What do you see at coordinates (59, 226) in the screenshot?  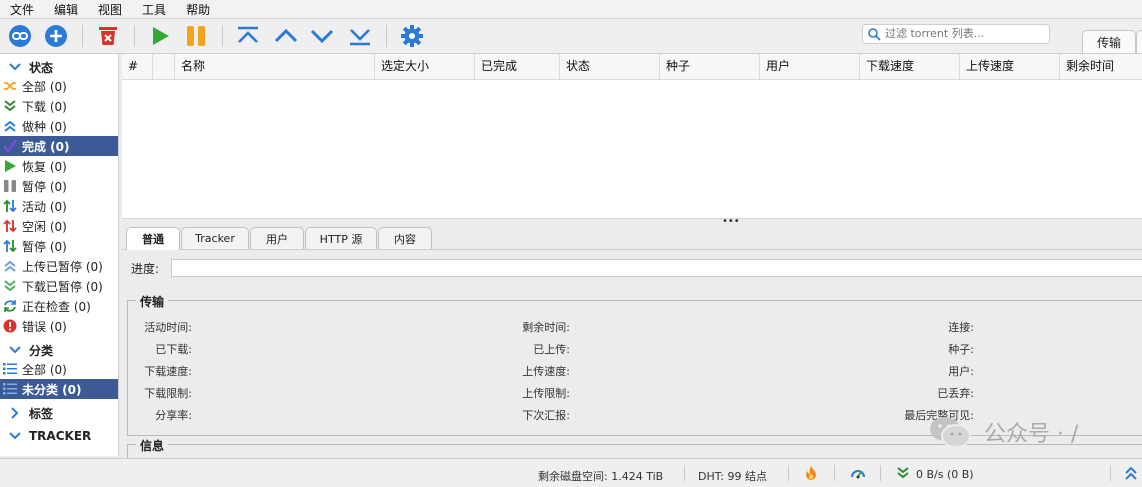 I see `sidebar-item-inactive: 空闲 (0)` at bounding box center [59, 226].